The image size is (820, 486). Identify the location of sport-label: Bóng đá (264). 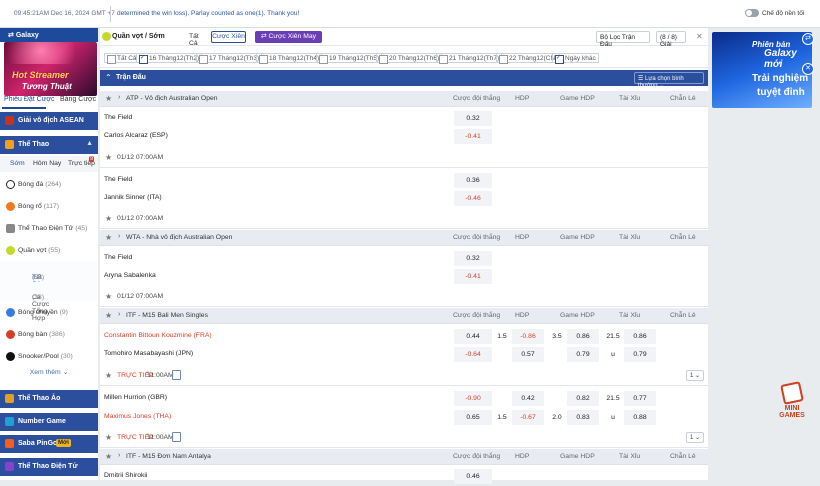
(40, 184).